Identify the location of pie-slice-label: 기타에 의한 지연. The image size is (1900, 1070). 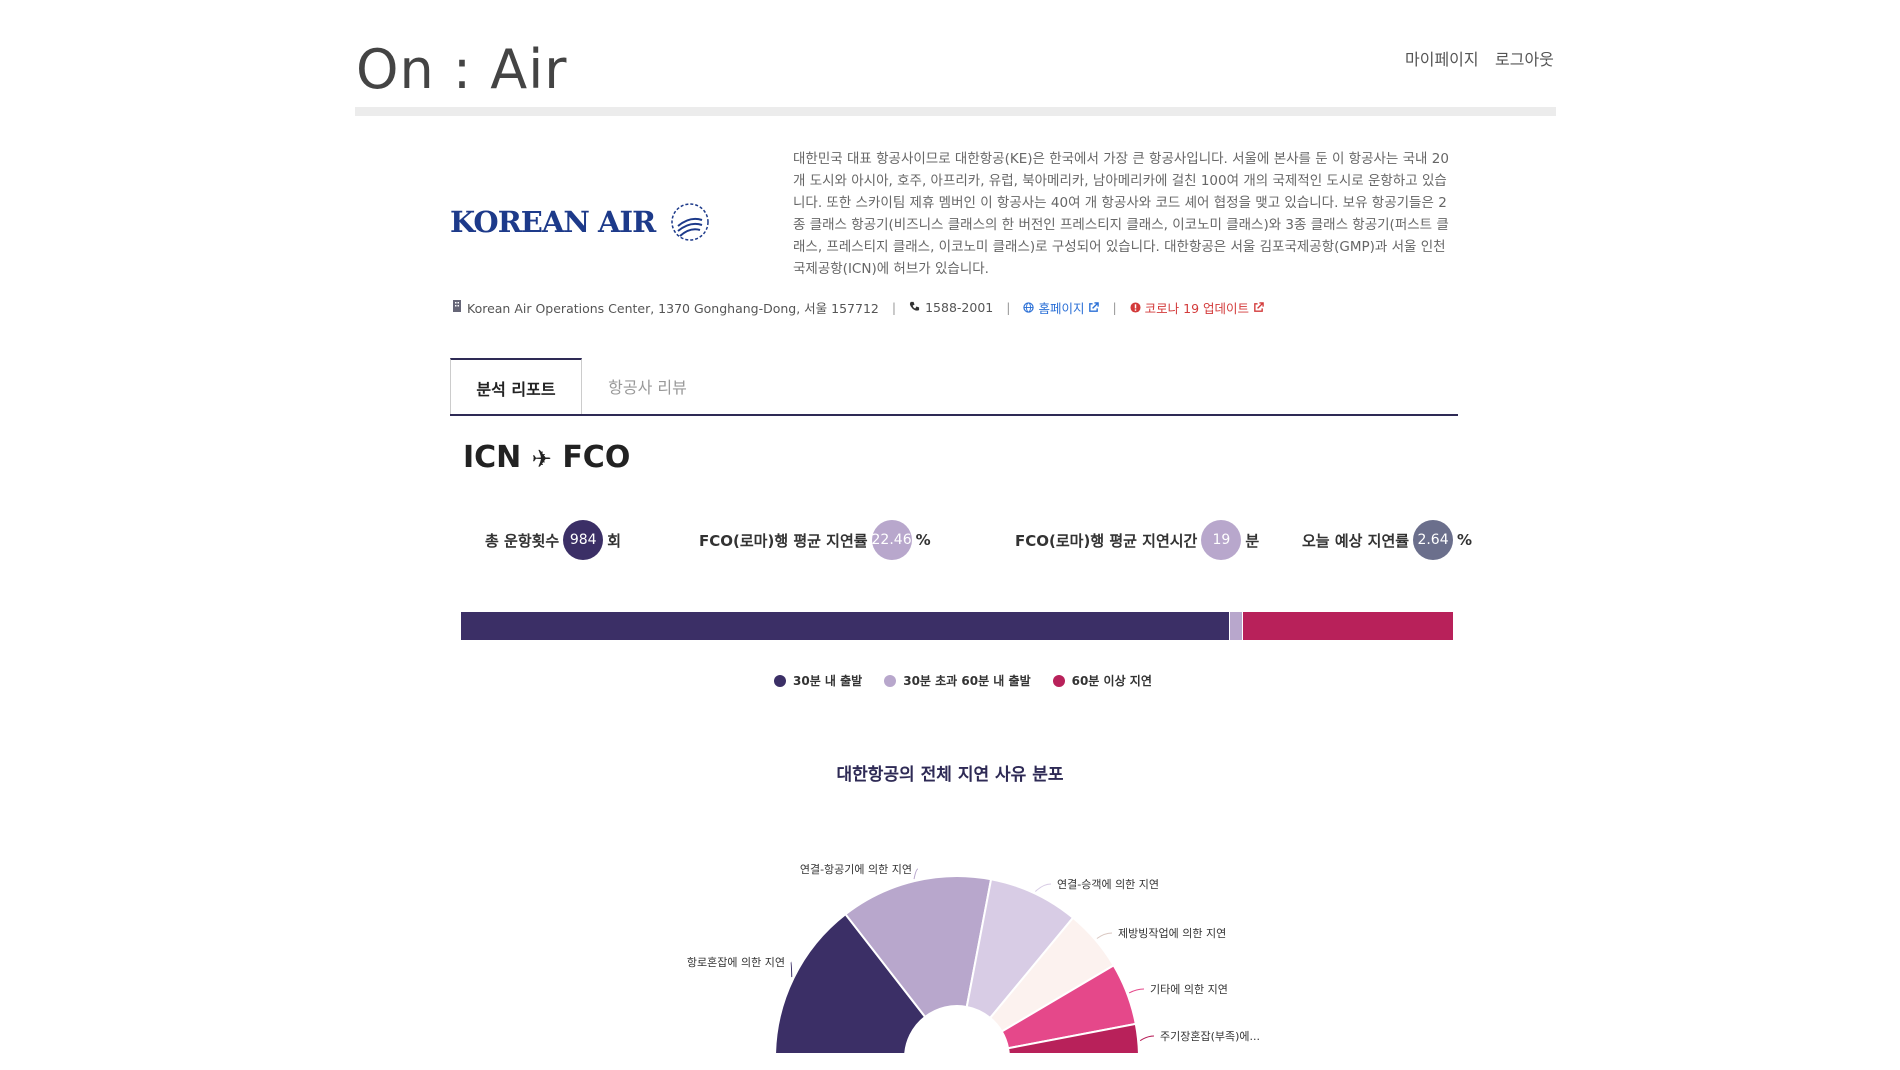
(1189, 989).